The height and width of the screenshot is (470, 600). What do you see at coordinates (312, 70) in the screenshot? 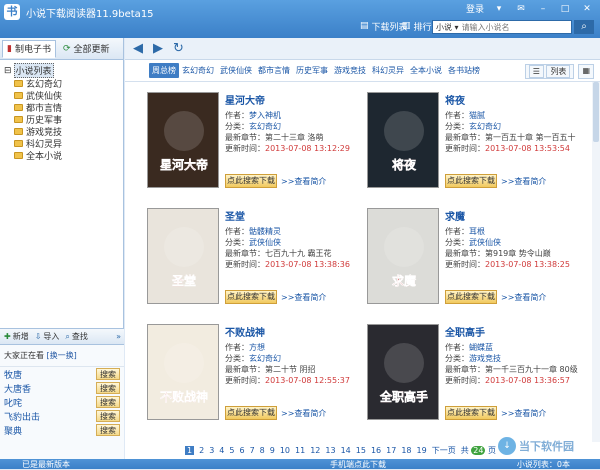
I see `tab-lishi: 历史军事` at bounding box center [312, 70].